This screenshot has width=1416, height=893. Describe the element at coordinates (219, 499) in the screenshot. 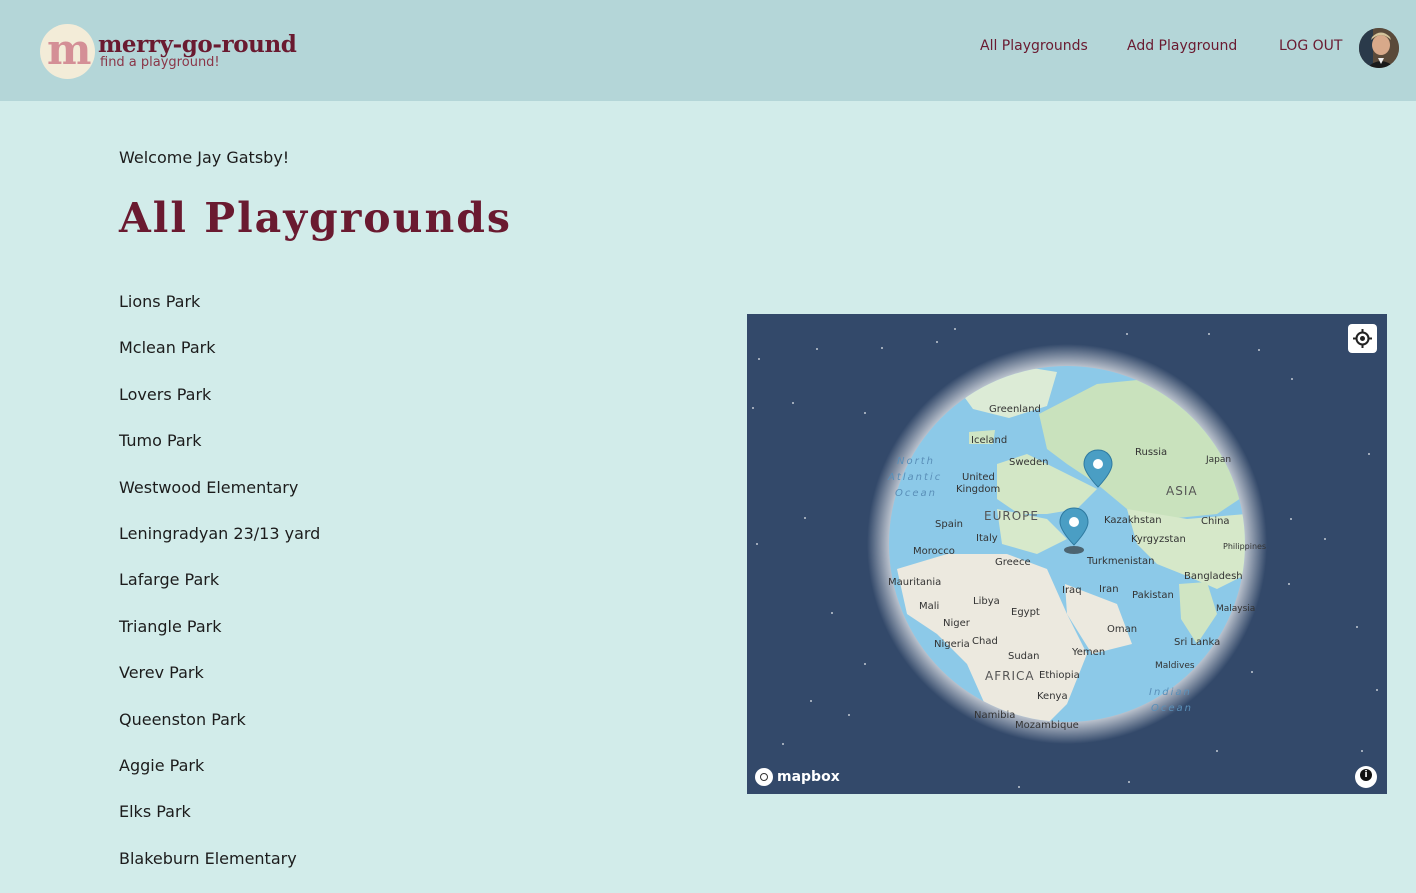

I see `playground-item: Westwood Elementary` at that location.